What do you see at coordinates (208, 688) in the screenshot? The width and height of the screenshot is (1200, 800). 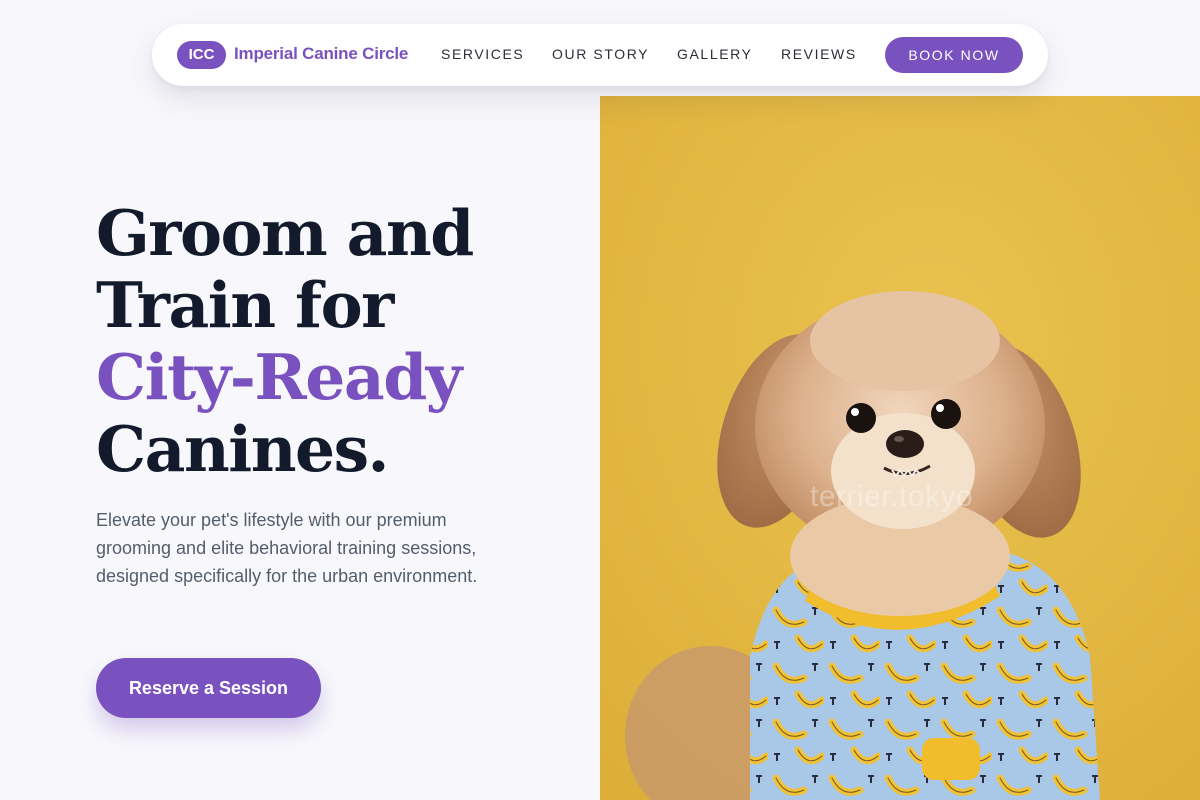 I see `reserve-session-button: Reserve a Session` at bounding box center [208, 688].